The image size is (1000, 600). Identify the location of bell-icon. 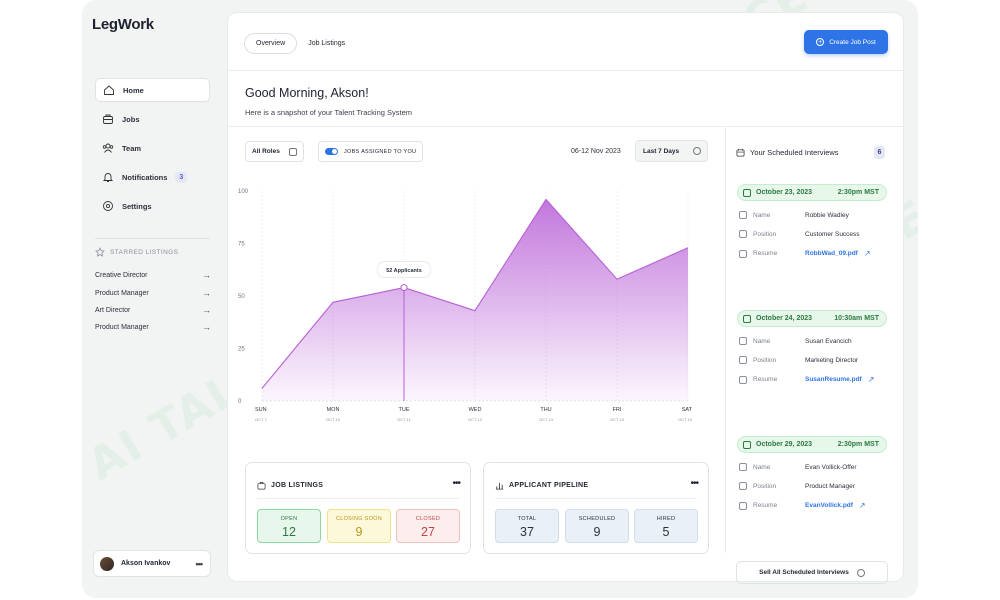
(108, 177).